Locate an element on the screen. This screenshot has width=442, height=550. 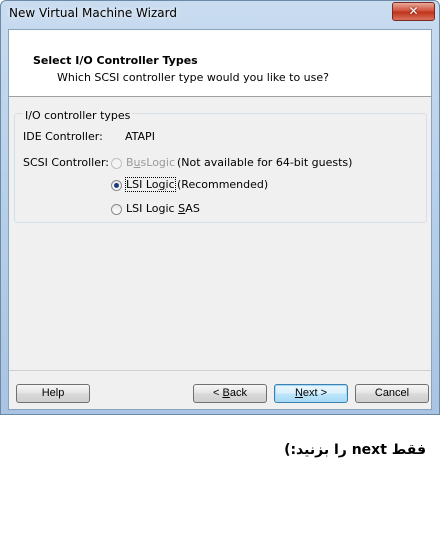
close-button: ✕ is located at coordinates (413, 11).